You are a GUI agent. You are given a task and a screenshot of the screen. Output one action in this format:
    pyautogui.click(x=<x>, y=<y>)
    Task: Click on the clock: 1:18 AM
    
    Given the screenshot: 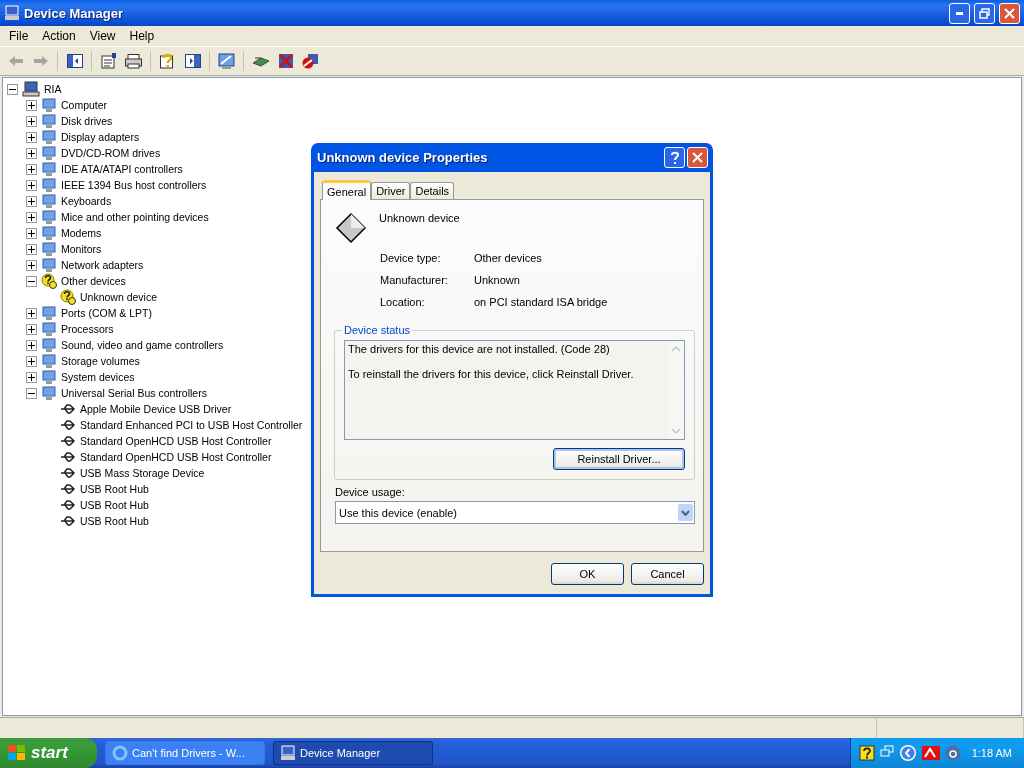 What is the action you would take?
    pyautogui.click(x=991, y=753)
    